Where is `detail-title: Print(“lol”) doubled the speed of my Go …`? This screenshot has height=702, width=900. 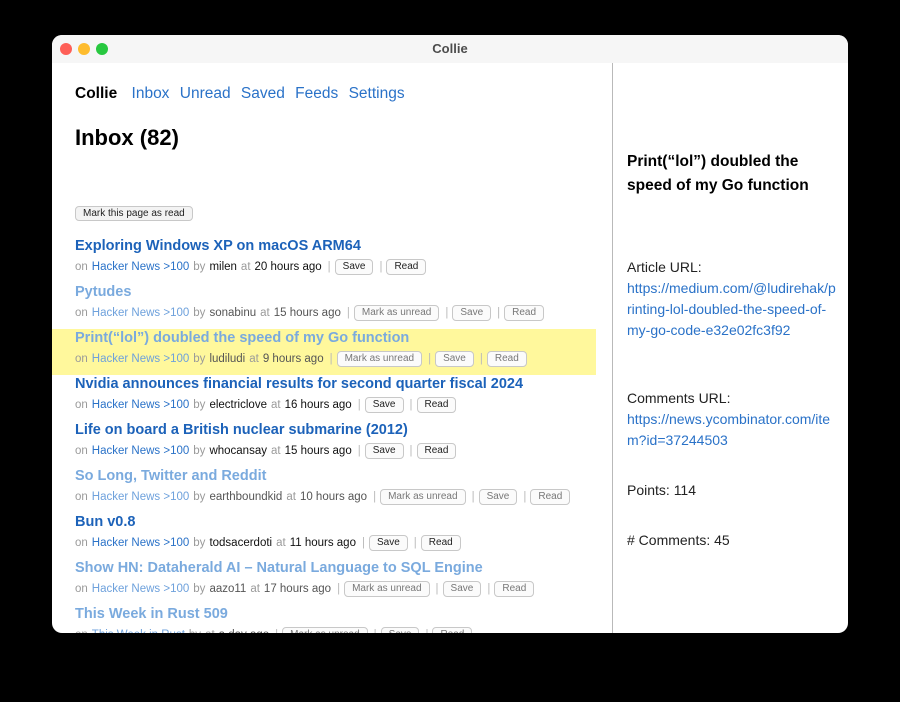 detail-title: Print(“lol”) doubled the speed of my Go … is located at coordinates (718, 173).